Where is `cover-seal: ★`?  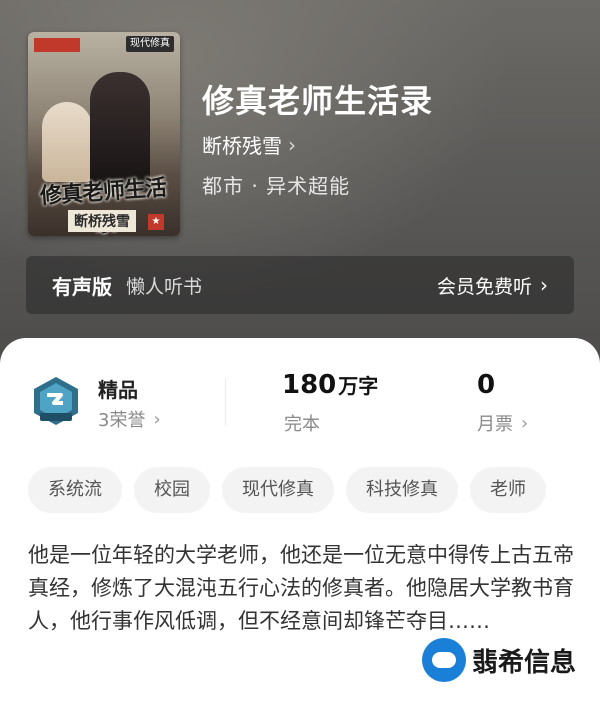 cover-seal: ★ is located at coordinates (156, 222).